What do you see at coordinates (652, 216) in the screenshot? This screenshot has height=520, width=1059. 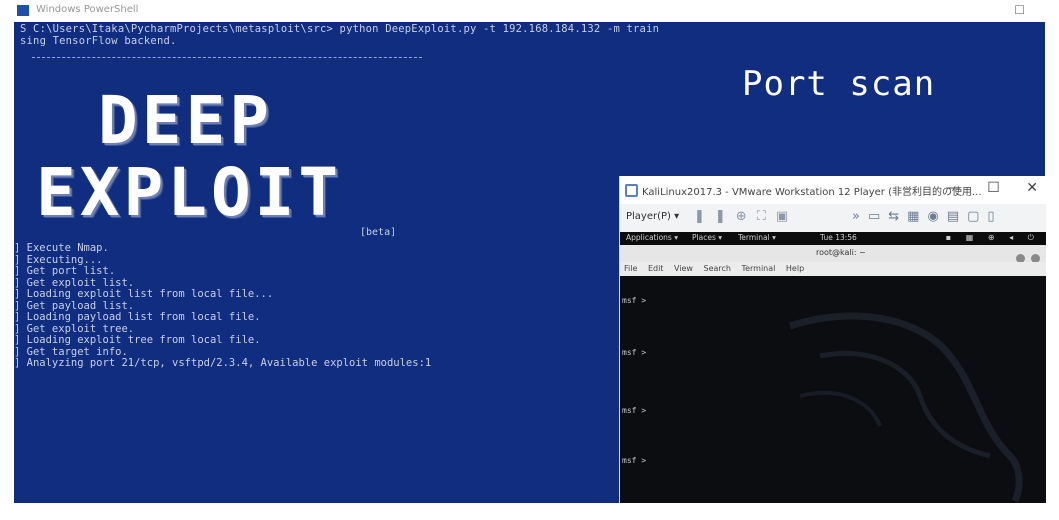 I see `player-menu-button: Player(P) ▾` at bounding box center [652, 216].